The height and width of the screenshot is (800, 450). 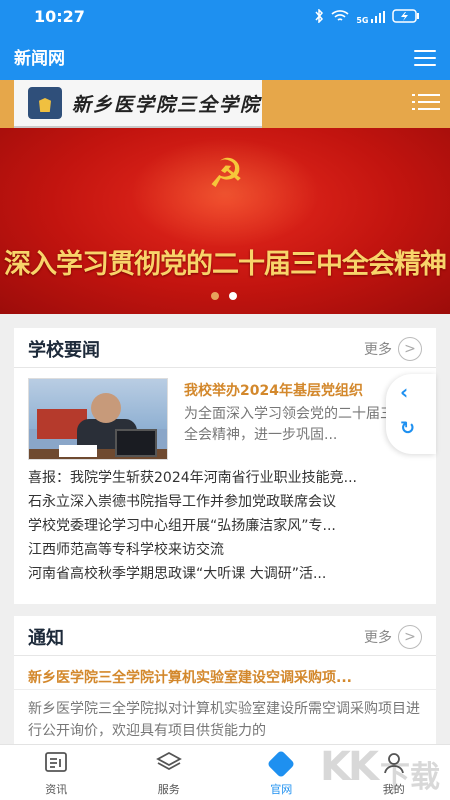 What do you see at coordinates (404, 392) in the screenshot?
I see `back-arrow-icon: ‹` at bounding box center [404, 392].